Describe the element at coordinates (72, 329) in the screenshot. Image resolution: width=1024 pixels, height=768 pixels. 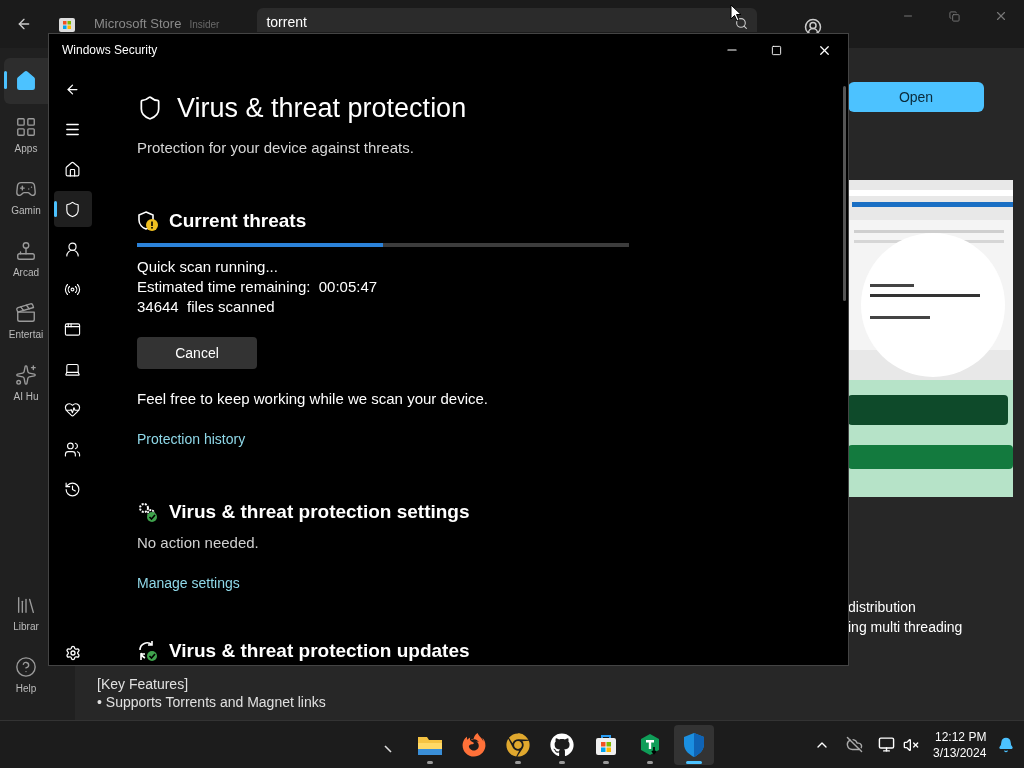
I see `app-window-icon` at that location.